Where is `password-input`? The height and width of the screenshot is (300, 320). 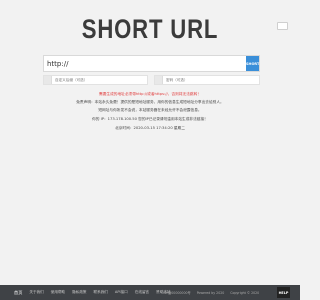 password-input is located at coordinates (211, 80).